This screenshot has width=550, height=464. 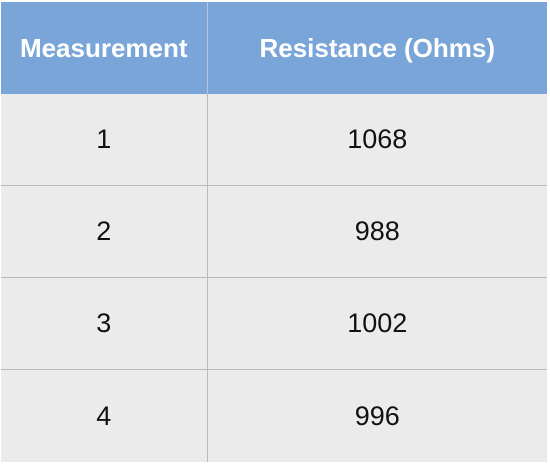 What do you see at coordinates (377, 323) in the screenshot?
I see `resistance-cell: 1002` at bounding box center [377, 323].